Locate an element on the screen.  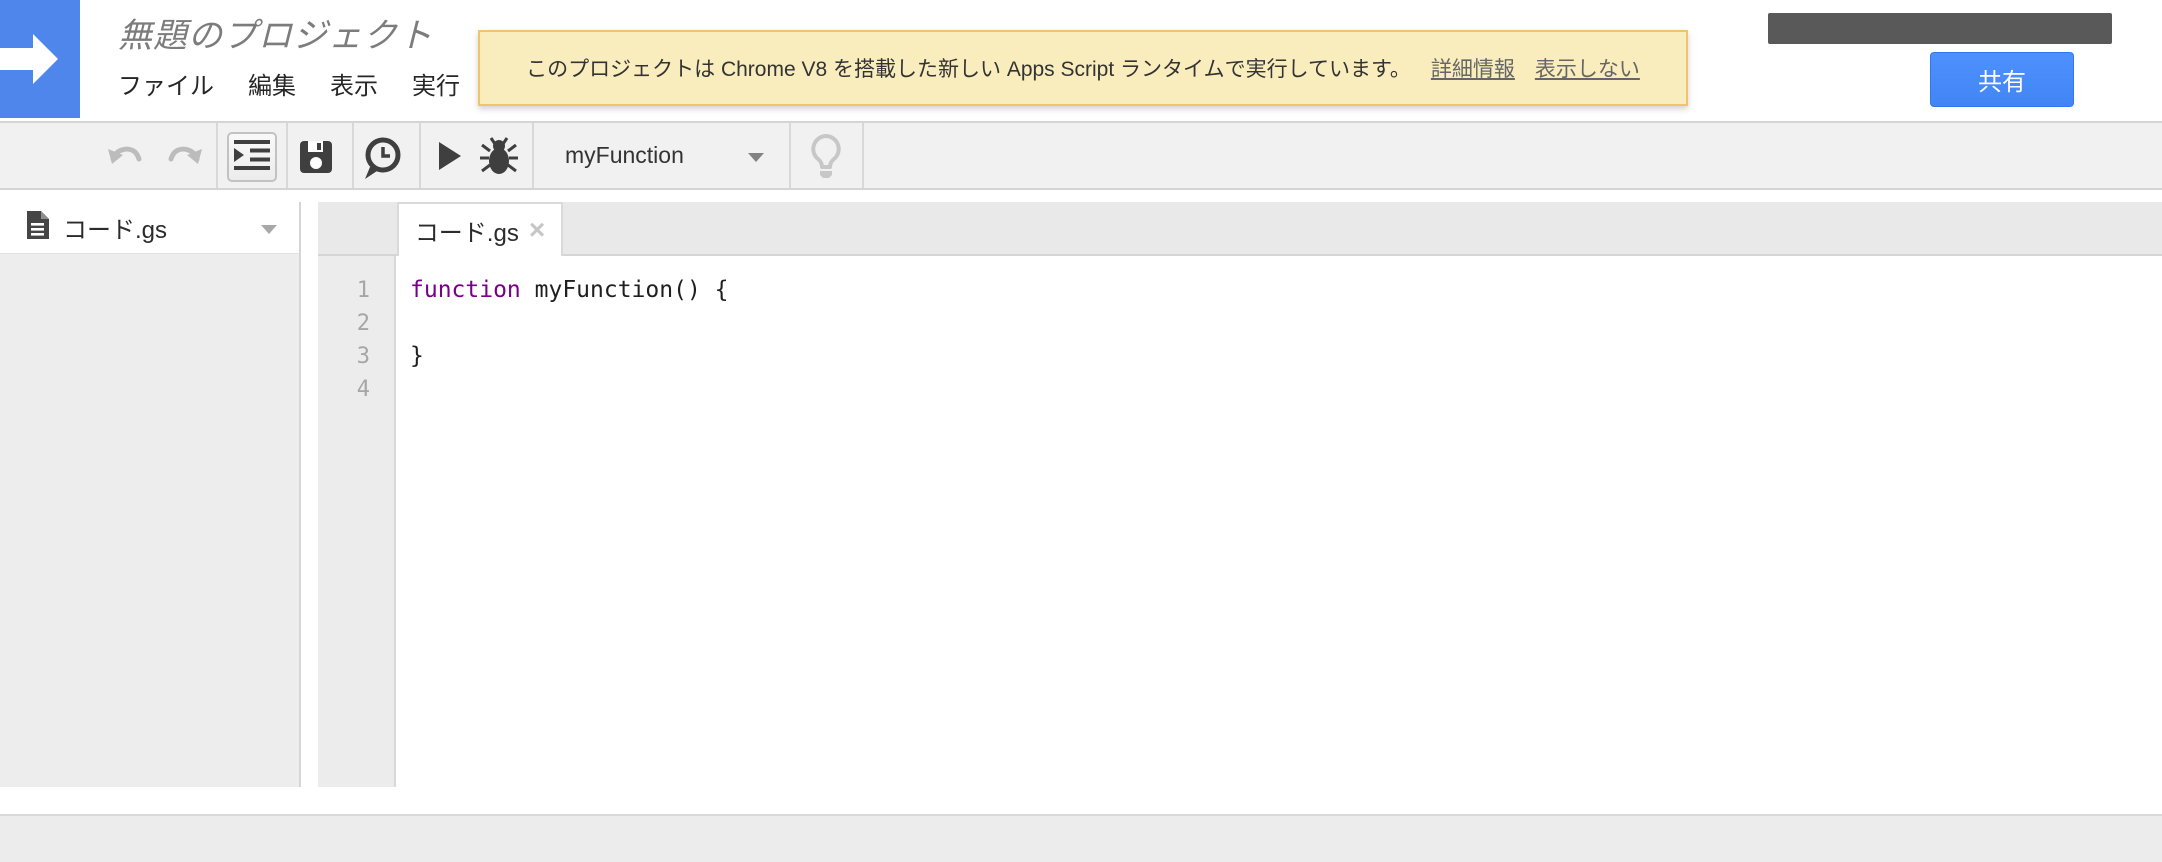
tab-close-icon: × is located at coordinates (537, 230).